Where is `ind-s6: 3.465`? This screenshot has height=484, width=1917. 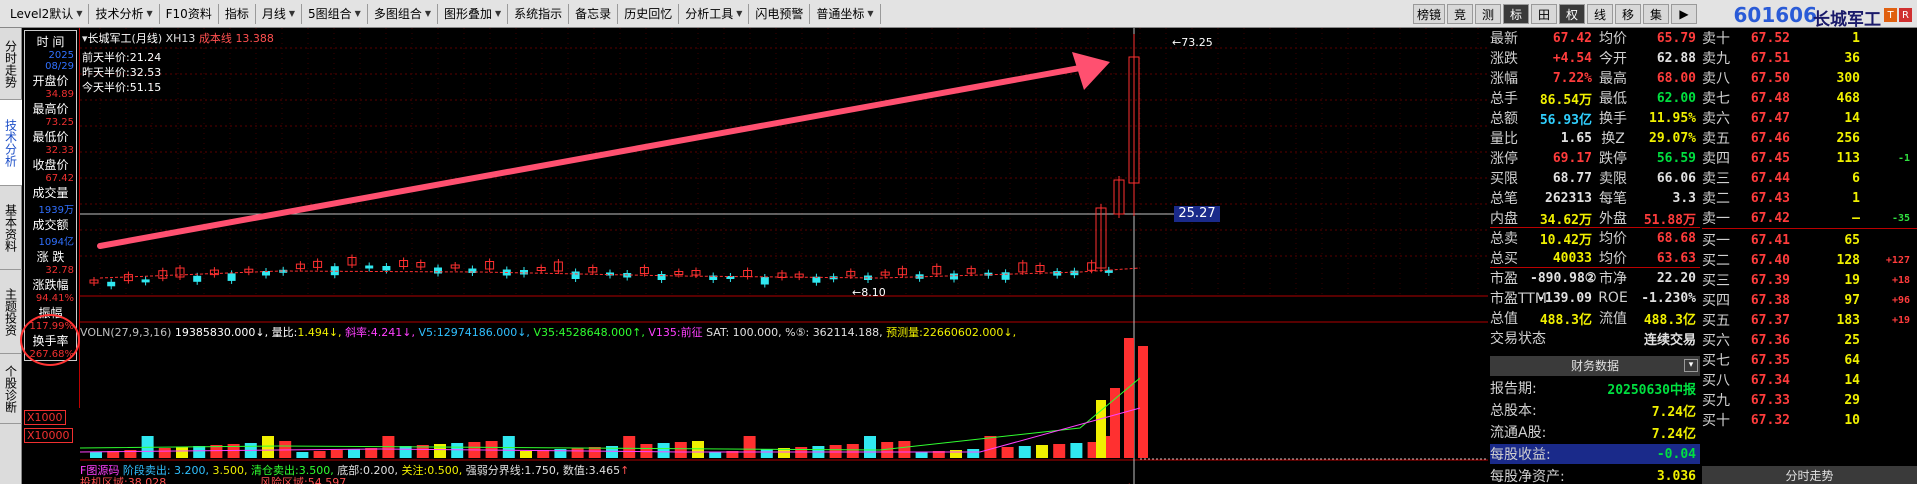
ind-s6: 3.465 is located at coordinates (604, 470).